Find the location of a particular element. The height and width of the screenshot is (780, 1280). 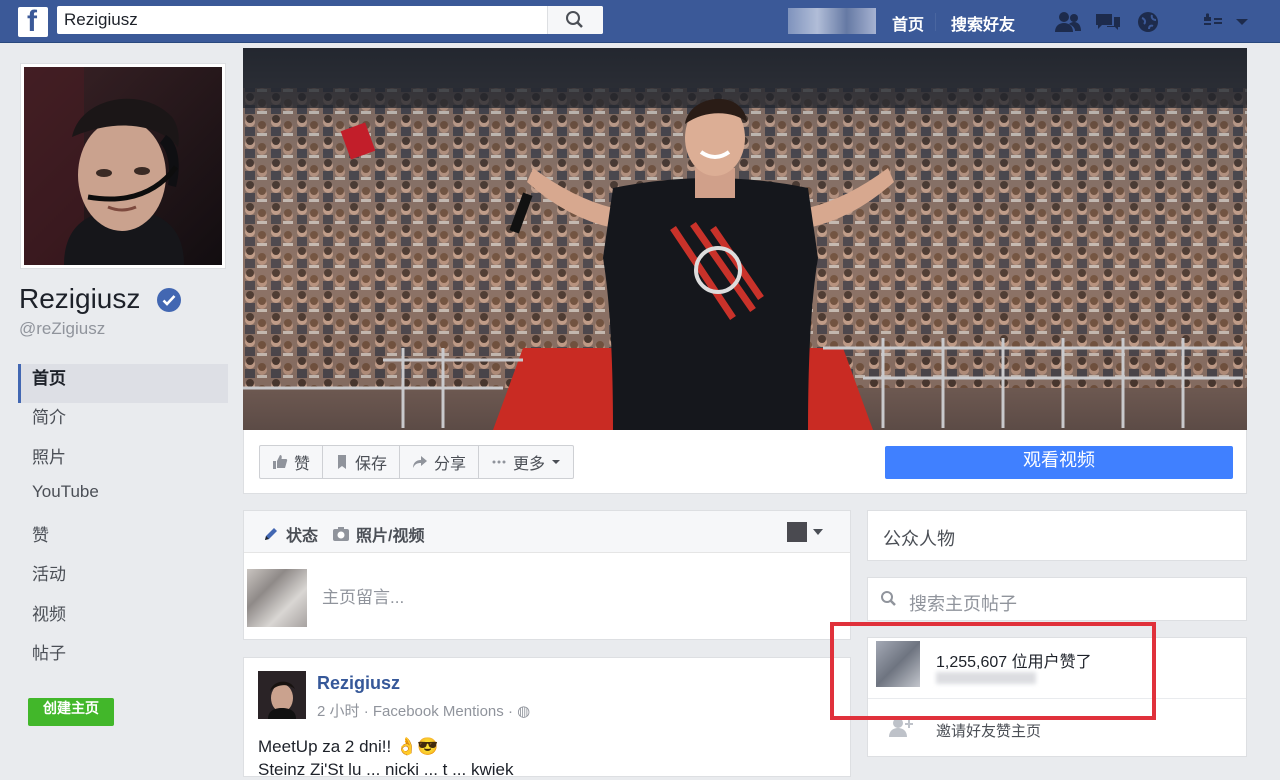

tab-photo-video: 照片/视频 is located at coordinates (378, 534).